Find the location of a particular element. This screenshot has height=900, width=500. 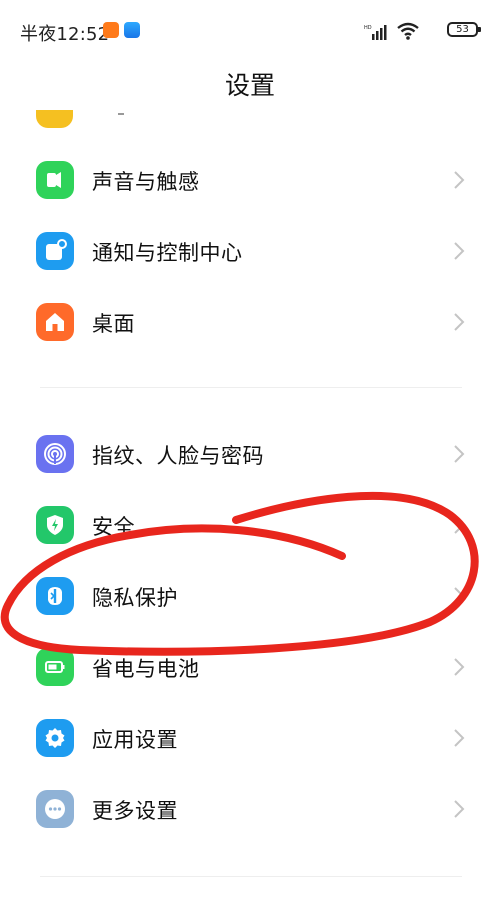

bottom-divider is located at coordinates (251, 876).